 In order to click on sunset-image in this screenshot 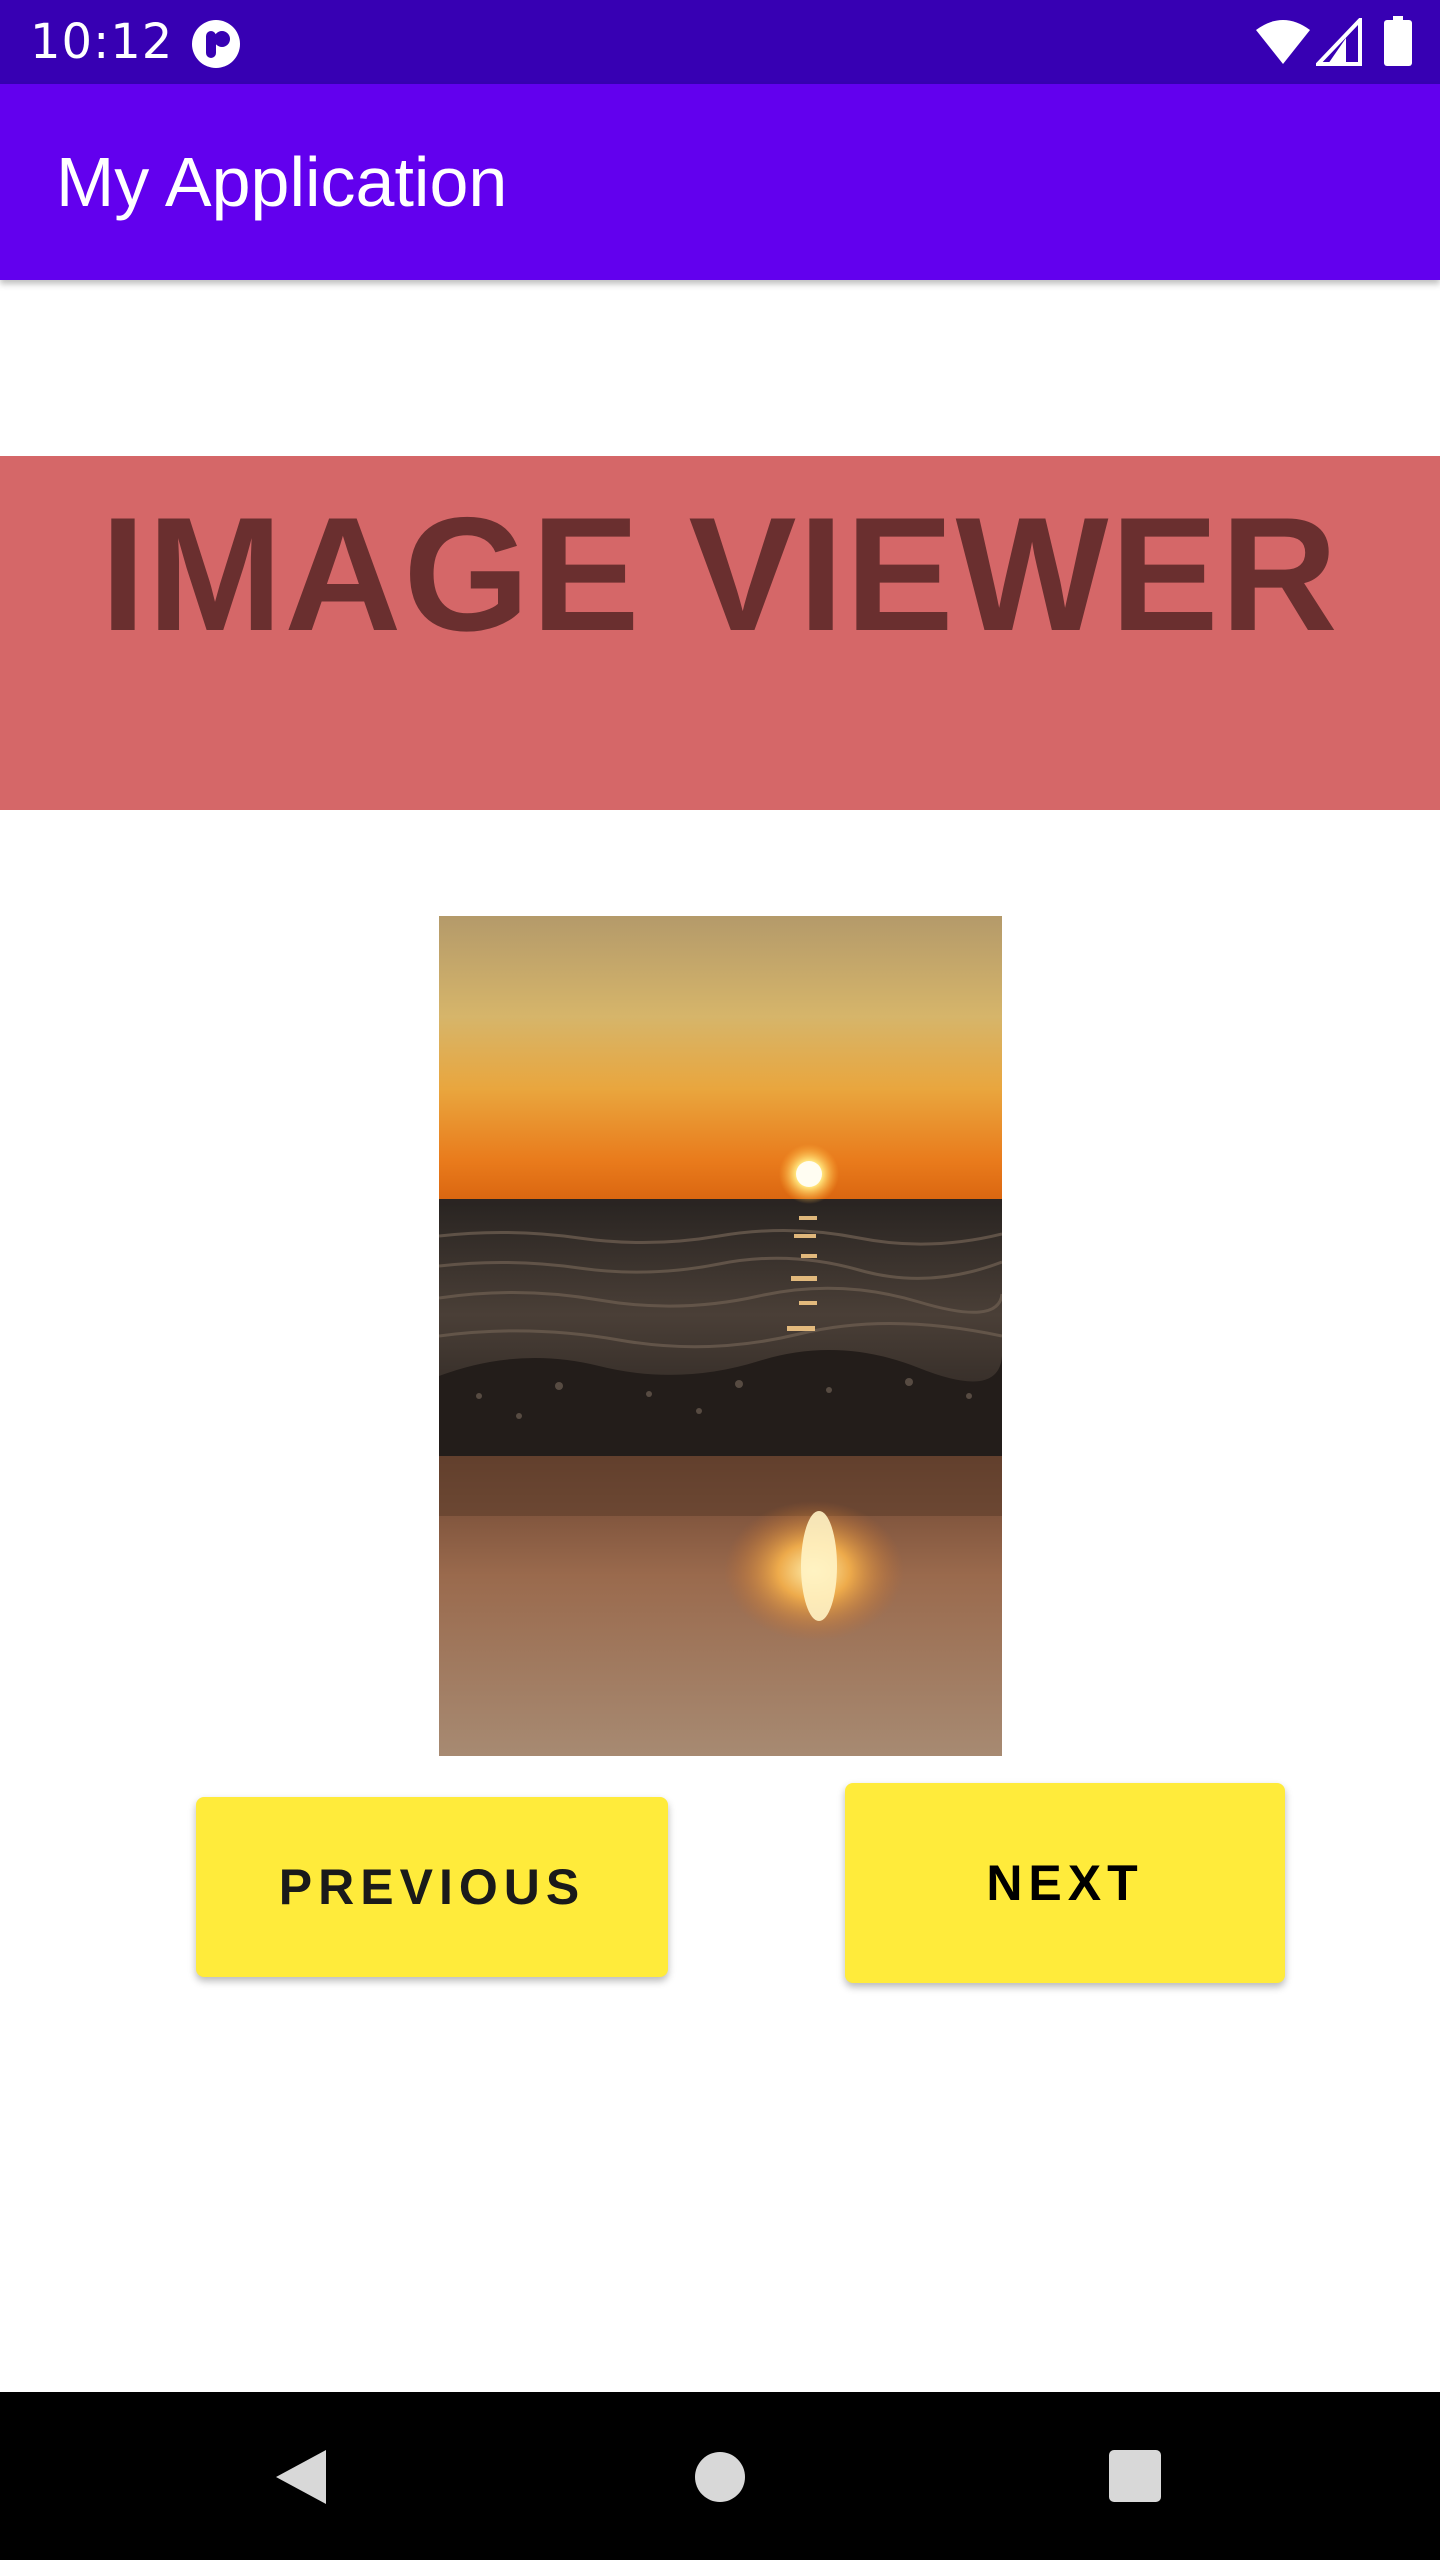, I will do `click(720, 1336)`.